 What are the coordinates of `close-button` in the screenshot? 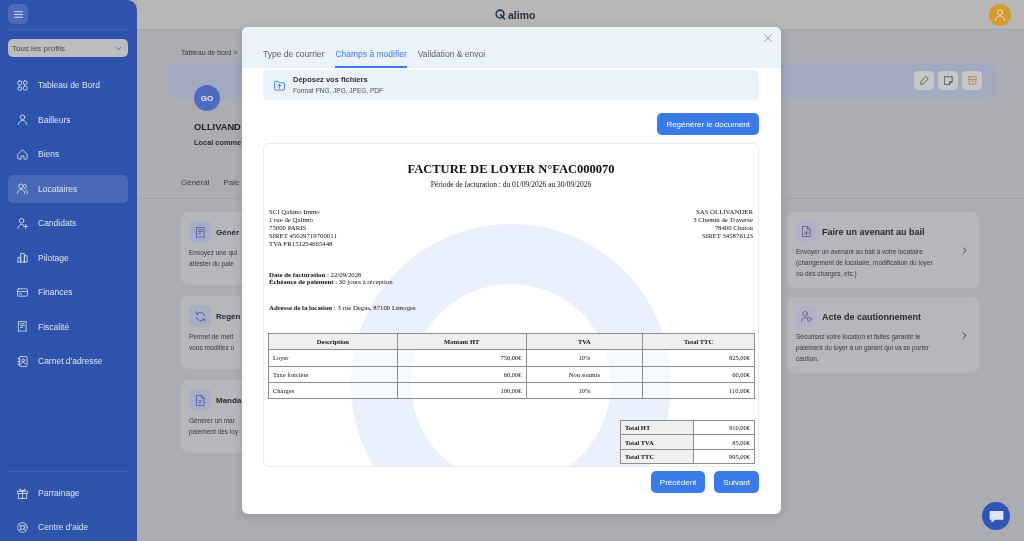 It's located at (768, 38).